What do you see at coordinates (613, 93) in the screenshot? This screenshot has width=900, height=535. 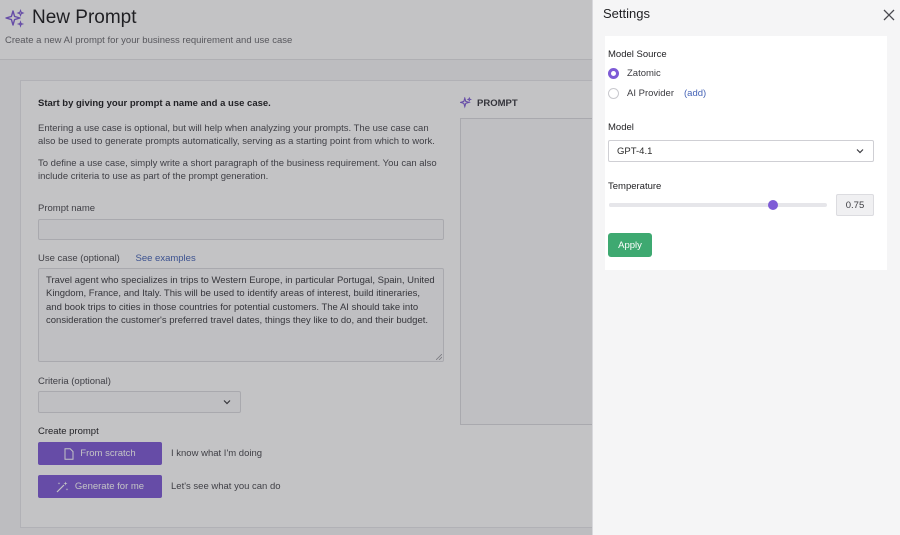 I see `radio-ai-provider` at bounding box center [613, 93].